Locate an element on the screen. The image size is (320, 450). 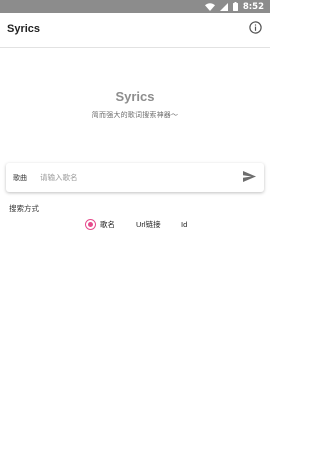
status-time: 8:52 is located at coordinates (253, 6).